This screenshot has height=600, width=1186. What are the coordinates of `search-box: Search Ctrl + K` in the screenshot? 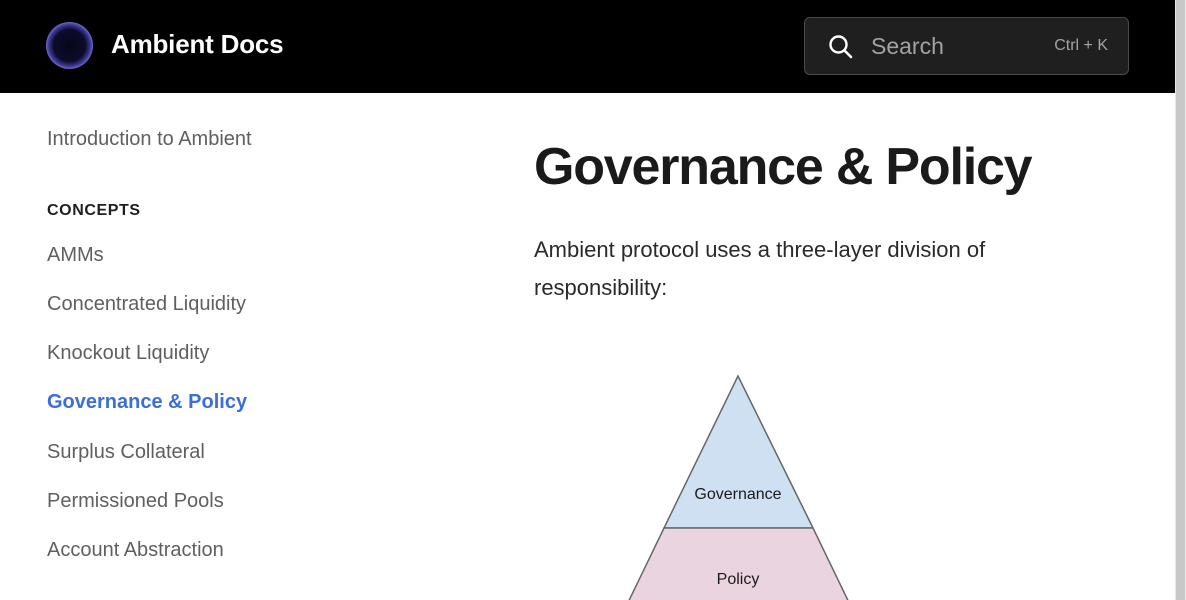 It's located at (966, 46).